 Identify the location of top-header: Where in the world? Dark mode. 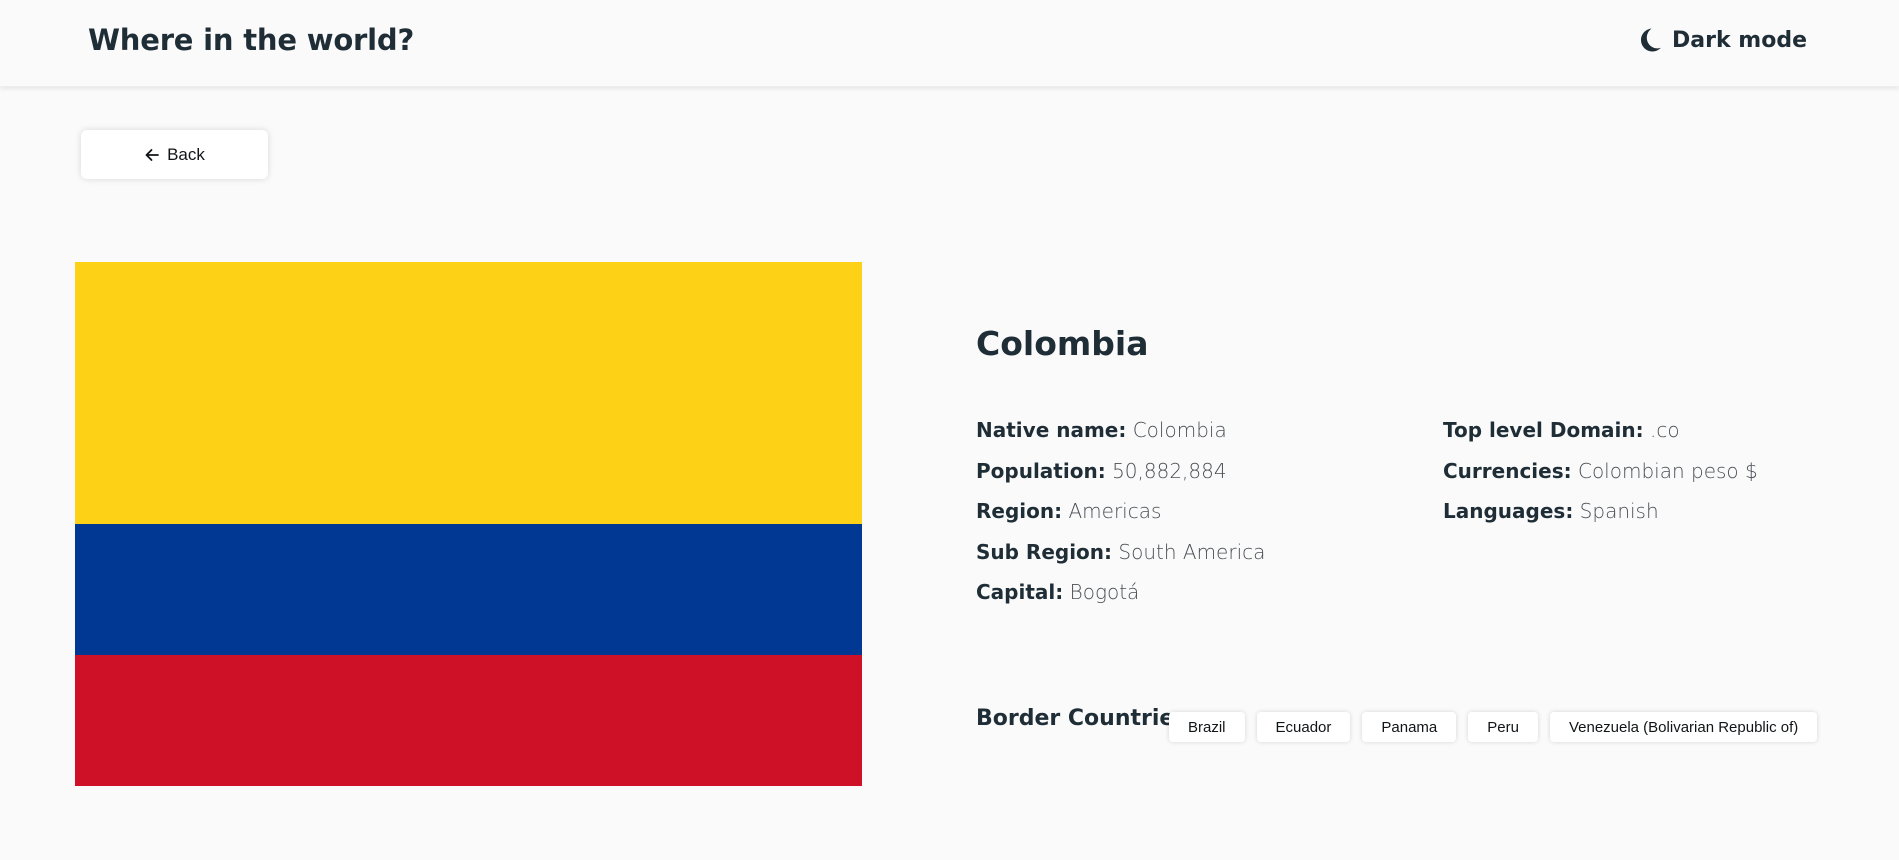
(949, 43).